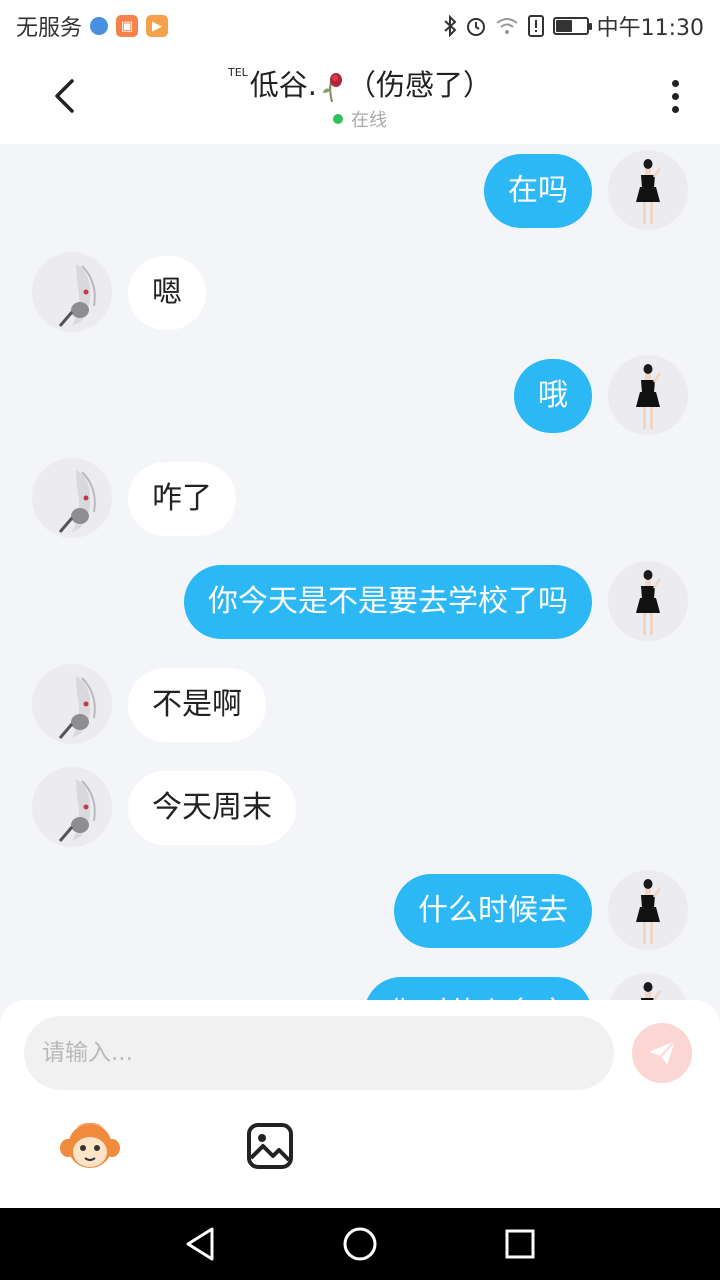  Describe the element at coordinates (212, 808) in the screenshot. I see `message-bubble: 今天周末` at that location.